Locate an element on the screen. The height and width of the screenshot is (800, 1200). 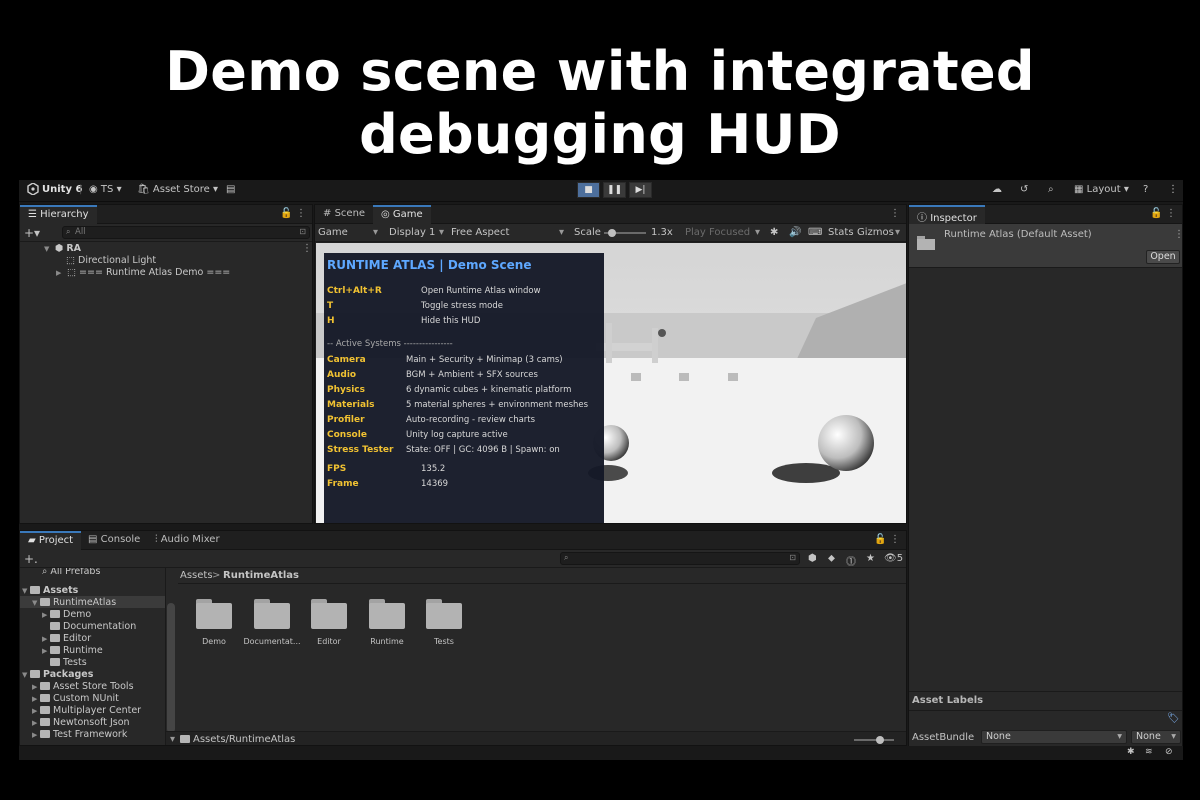
hud-system-desc: 6 dynamic cubes + kinematic platform is located at coordinates (489, 390).